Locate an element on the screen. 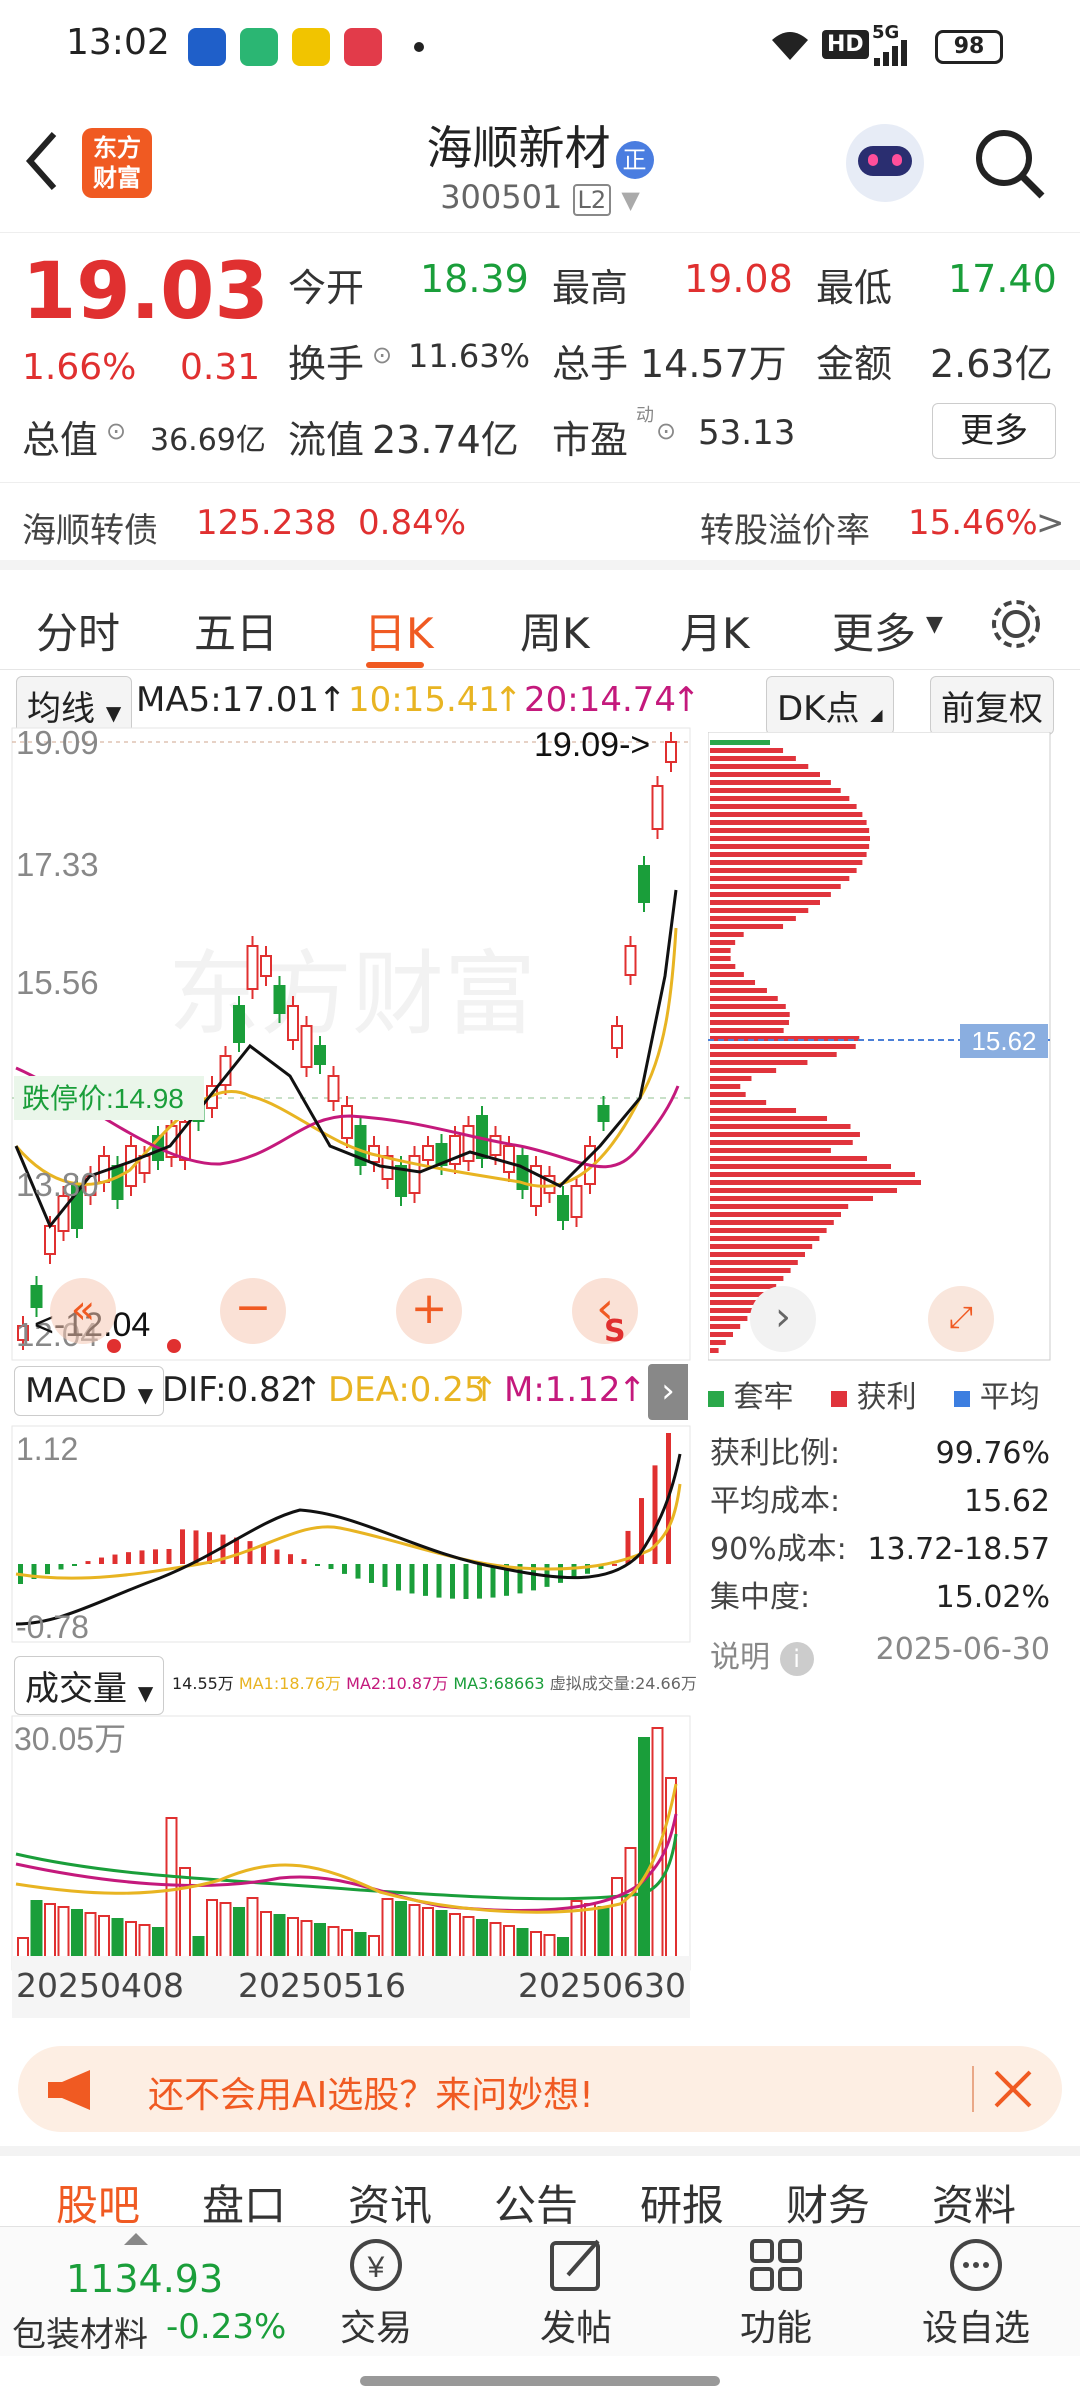 This screenshot has height=2408, width=1080. ma10-value: 10:15.41 is located at coordinates (424, 700).